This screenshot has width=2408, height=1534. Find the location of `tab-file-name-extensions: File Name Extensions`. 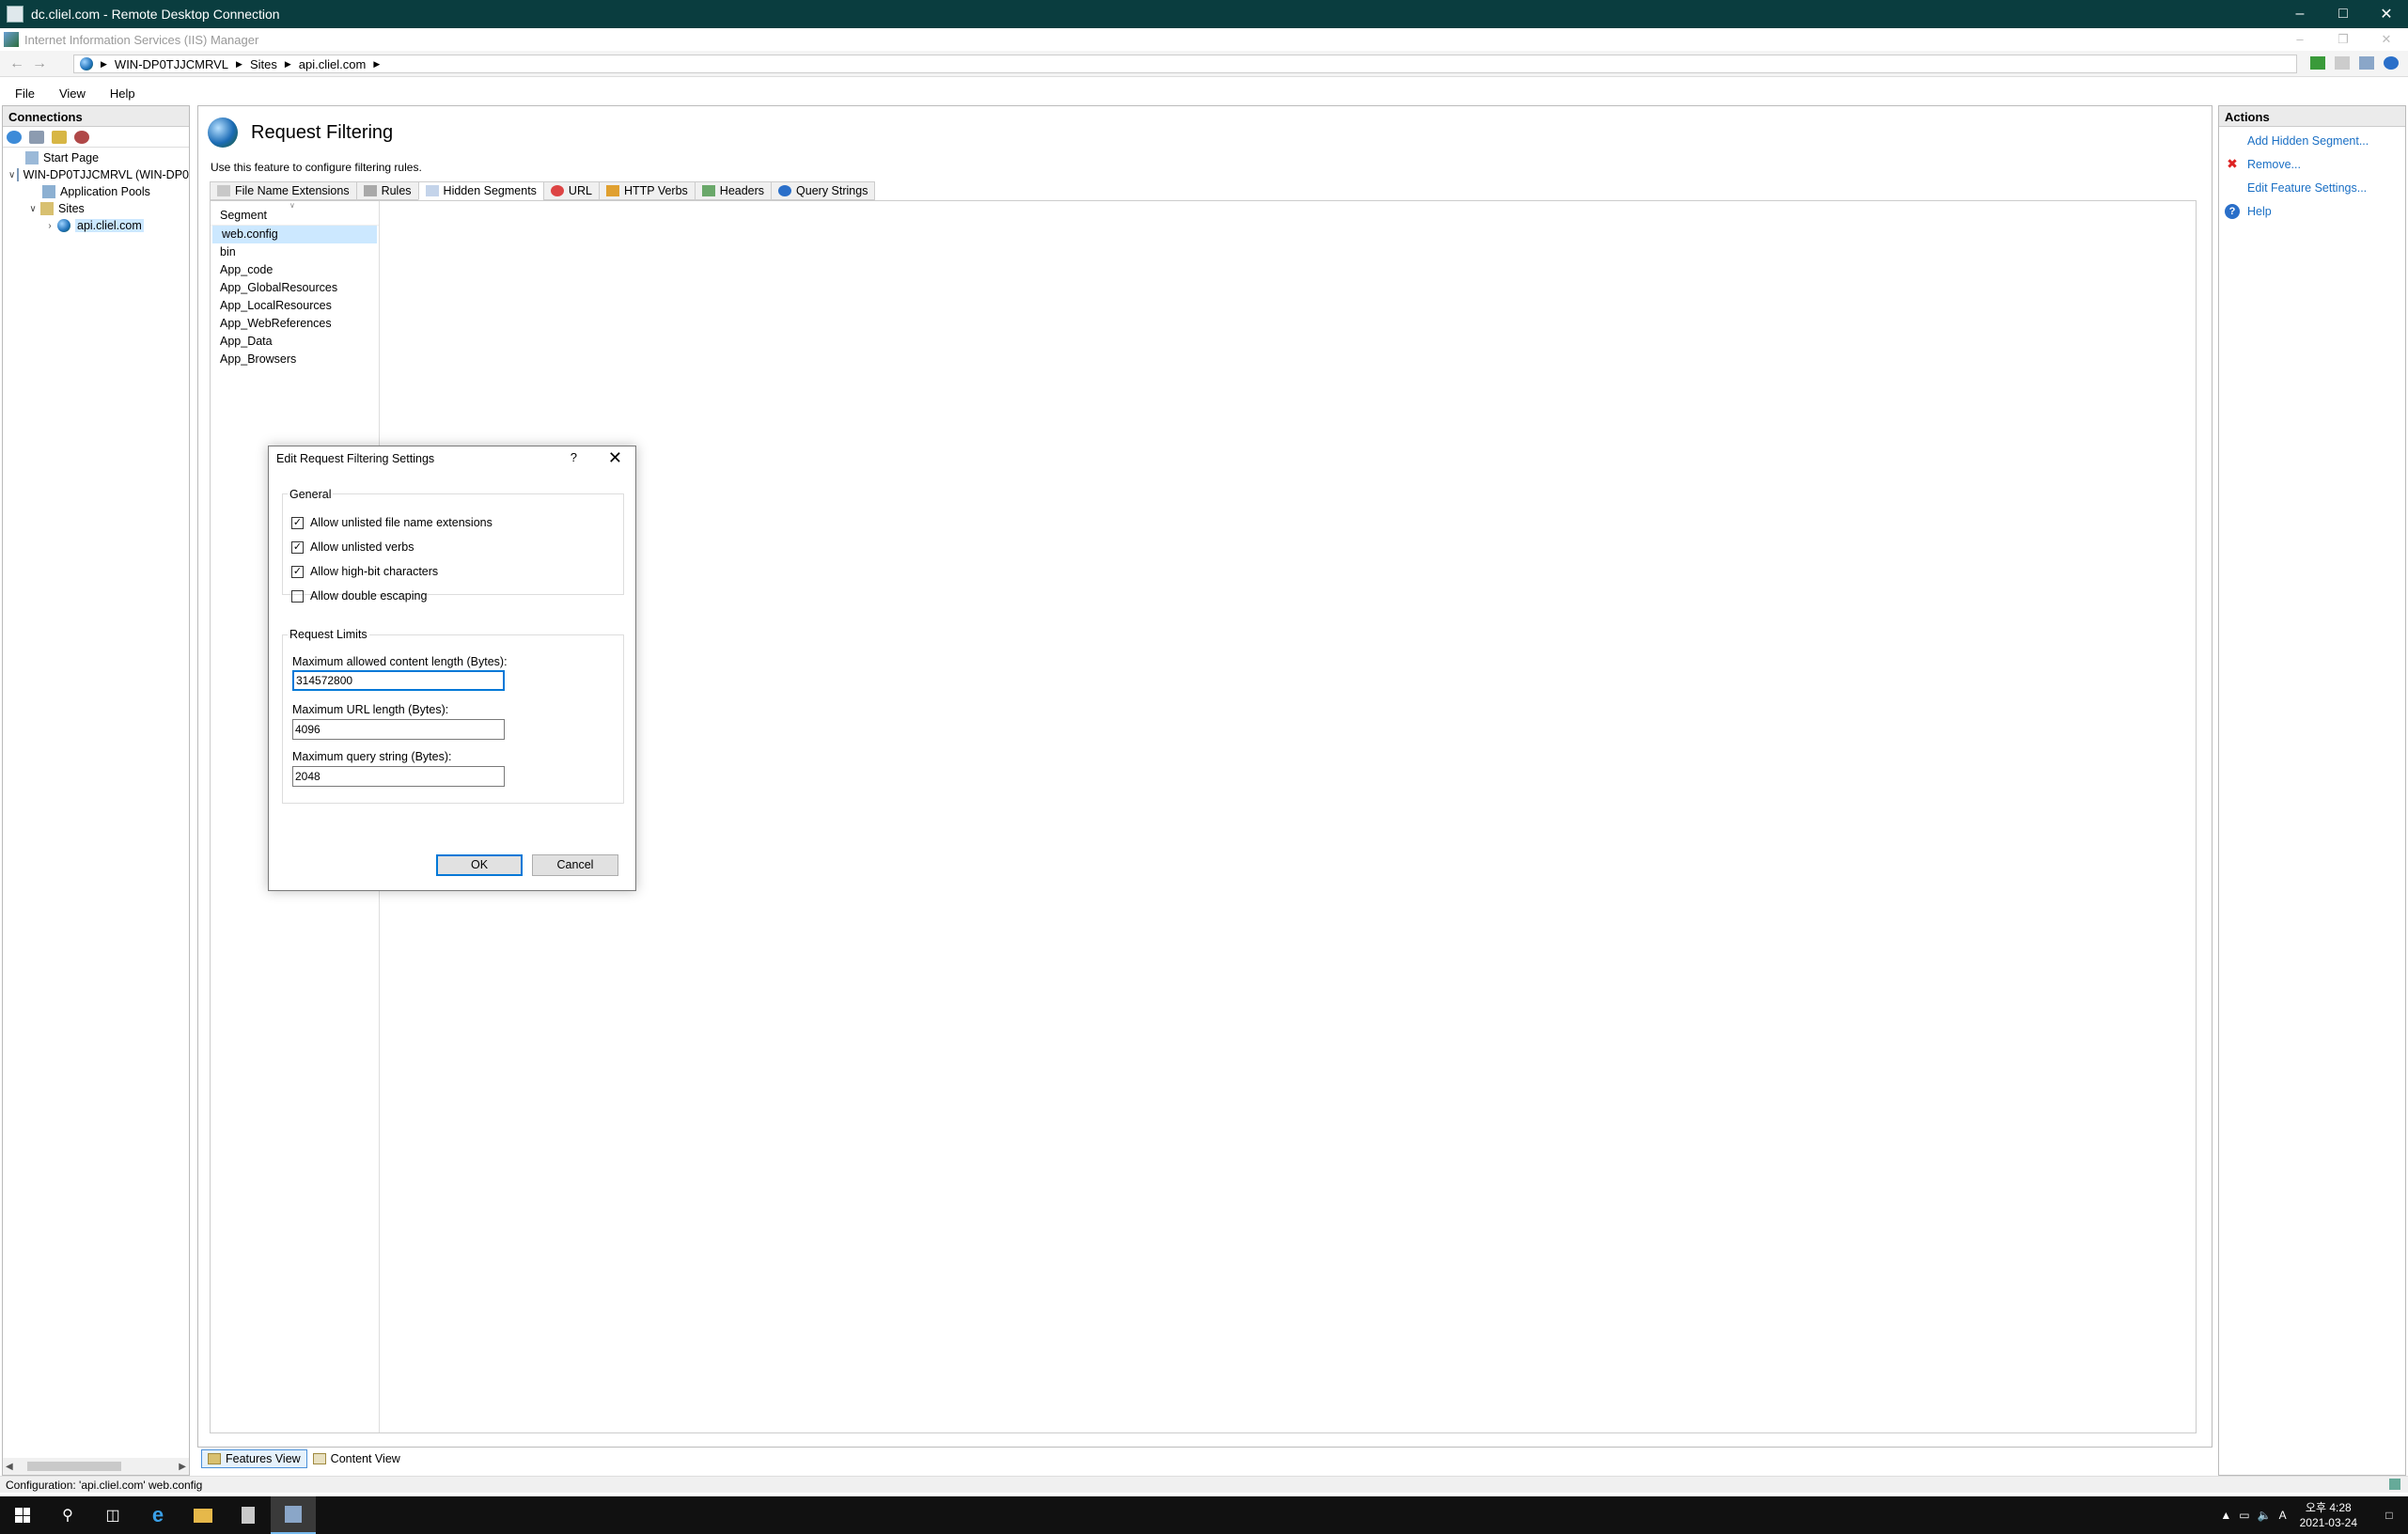

tab-file-name-extensions: File Name Extensions is located at coordinates (283, 190).